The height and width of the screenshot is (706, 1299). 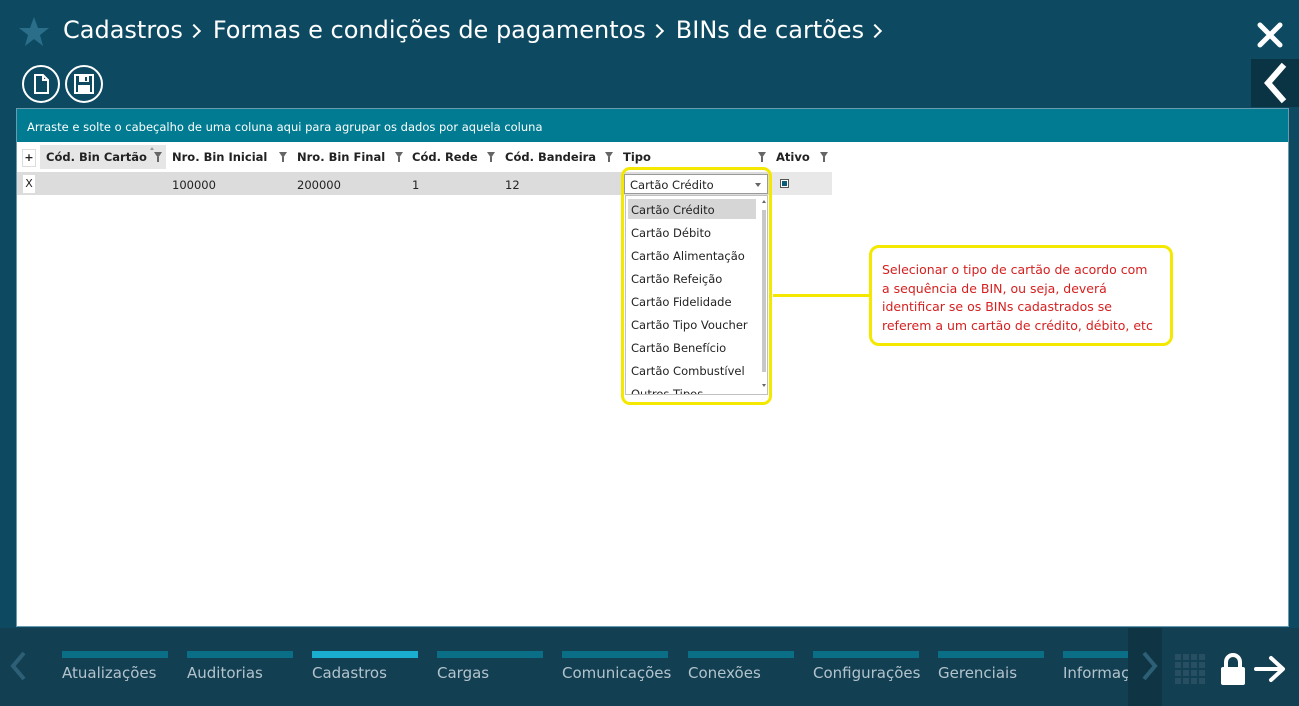 What do you see at coordinates (1233, 669) in the screenshot?
I see `lock-icon` at bounding box center [1233, 669].